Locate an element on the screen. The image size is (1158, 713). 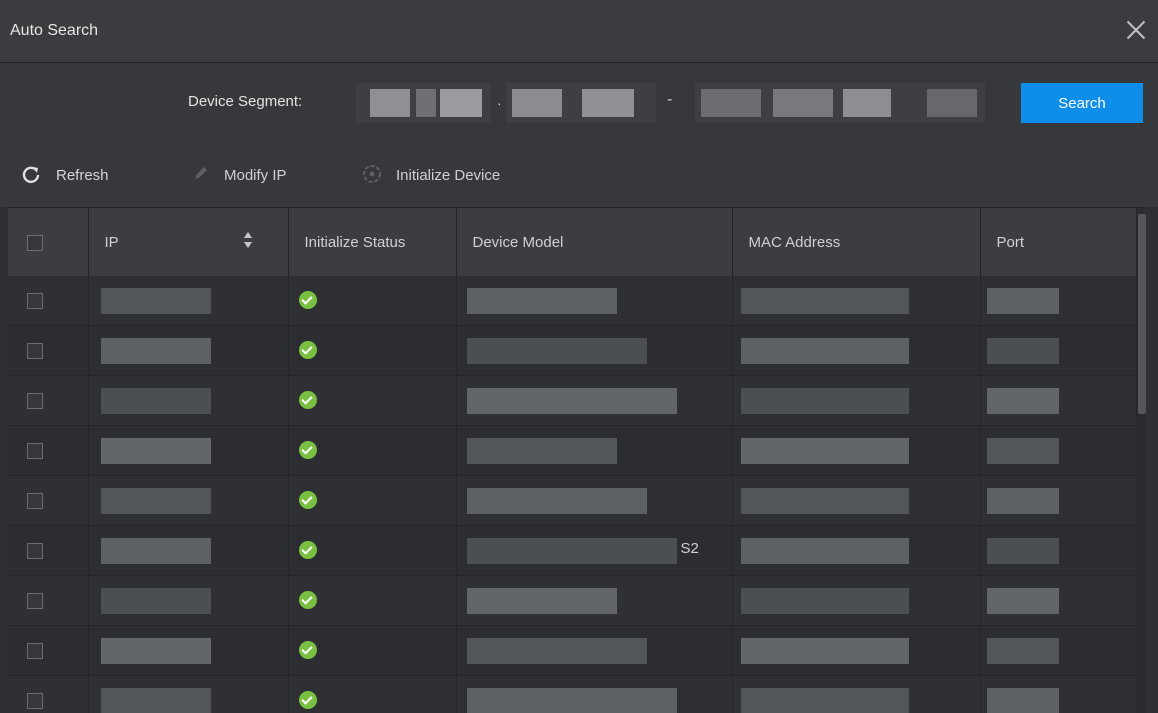
column-header-ip: IP is located at coordinates (188, 242).